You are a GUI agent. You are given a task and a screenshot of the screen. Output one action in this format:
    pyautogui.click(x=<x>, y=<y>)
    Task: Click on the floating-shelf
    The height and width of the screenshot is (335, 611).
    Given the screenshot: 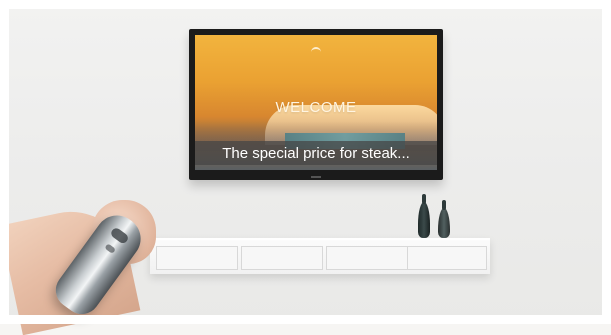 What is the action you would take?
    pyautogui.click(x=320, y=256)
    